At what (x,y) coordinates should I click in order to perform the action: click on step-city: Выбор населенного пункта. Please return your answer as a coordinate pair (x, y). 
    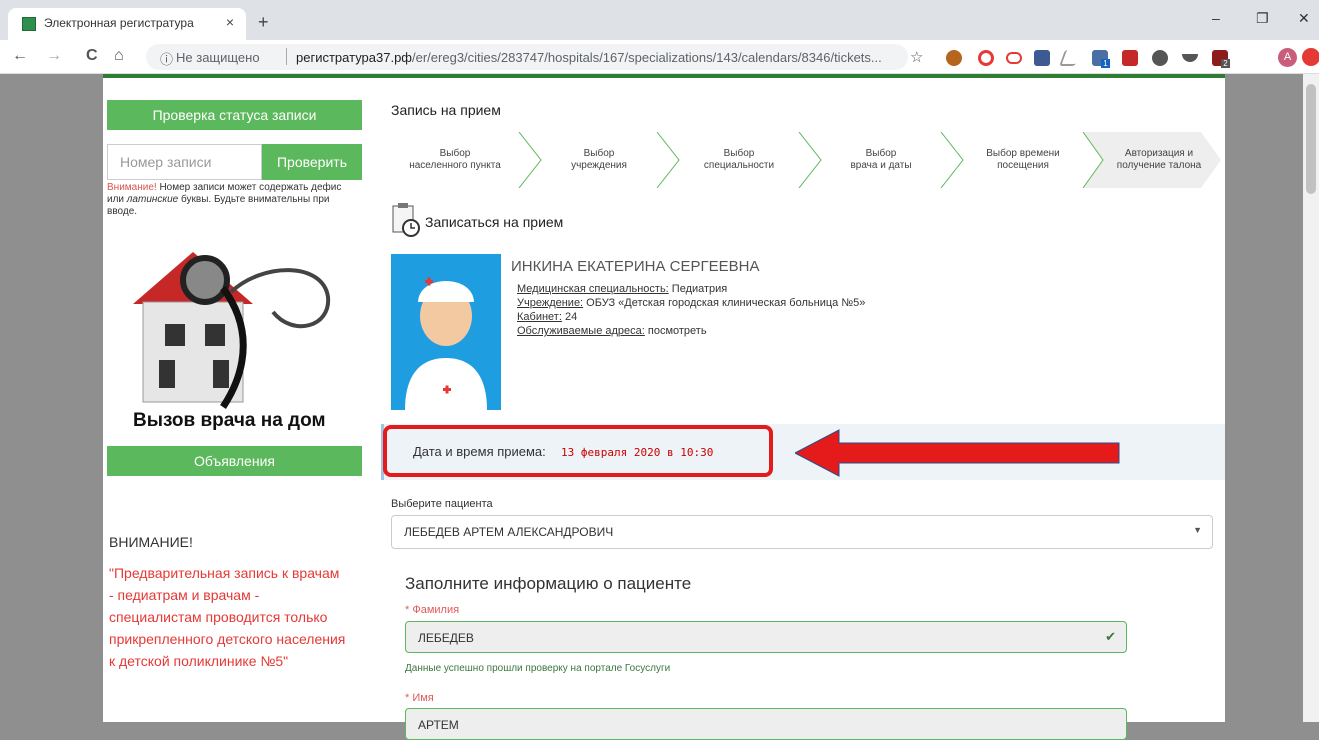
    Looking at the image, I should click on (455, 160).